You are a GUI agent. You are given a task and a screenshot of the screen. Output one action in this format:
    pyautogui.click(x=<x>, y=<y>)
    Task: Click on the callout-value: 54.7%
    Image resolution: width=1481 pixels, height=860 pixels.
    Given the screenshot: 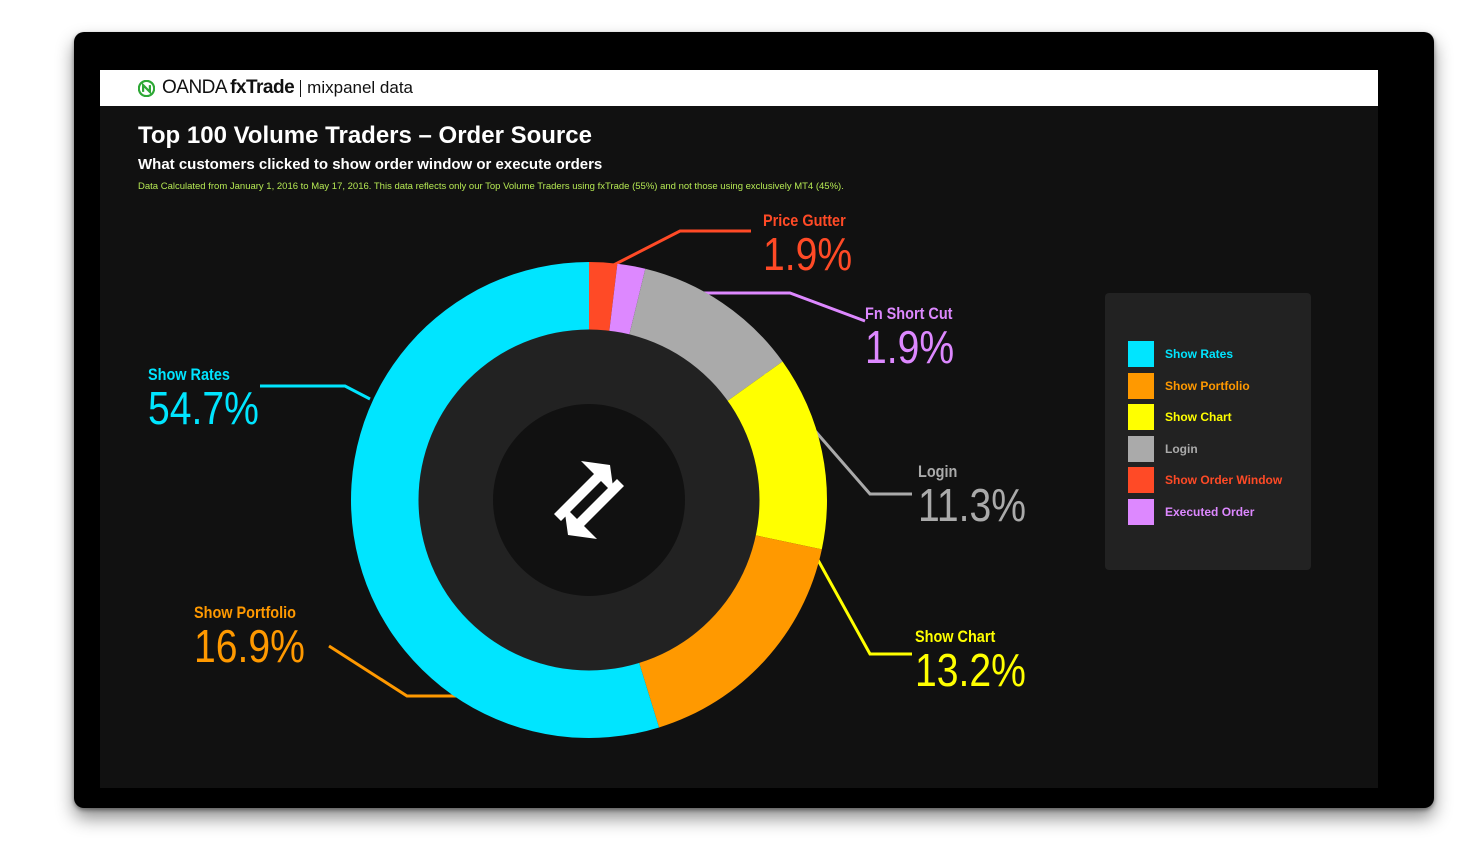 What is the action you would take?
    pyautogui.click(x=203, y=408)
    